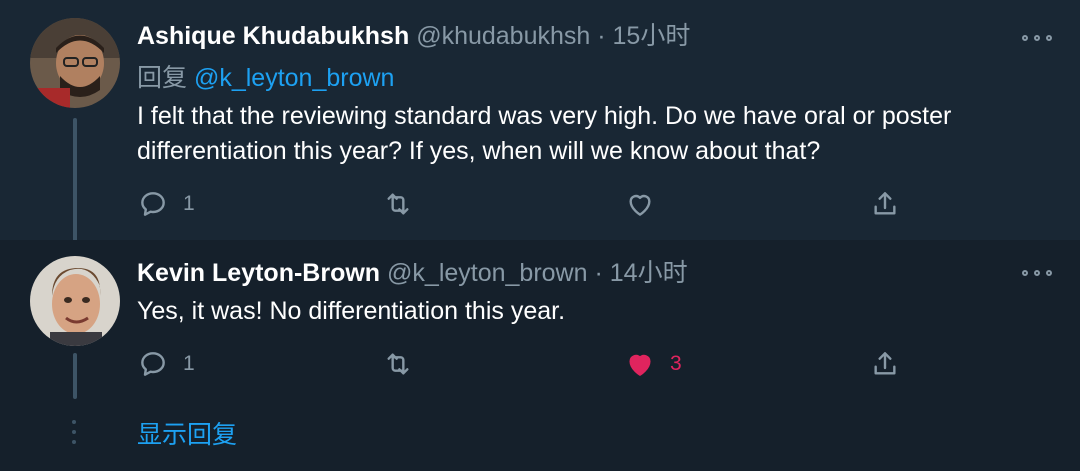 Image resolution: width=1080 pixels, height=471 pixels. What do you see at coordinates (75, 181) in the screenshot?
I see `thread-line` at bounding box center [75, 181].